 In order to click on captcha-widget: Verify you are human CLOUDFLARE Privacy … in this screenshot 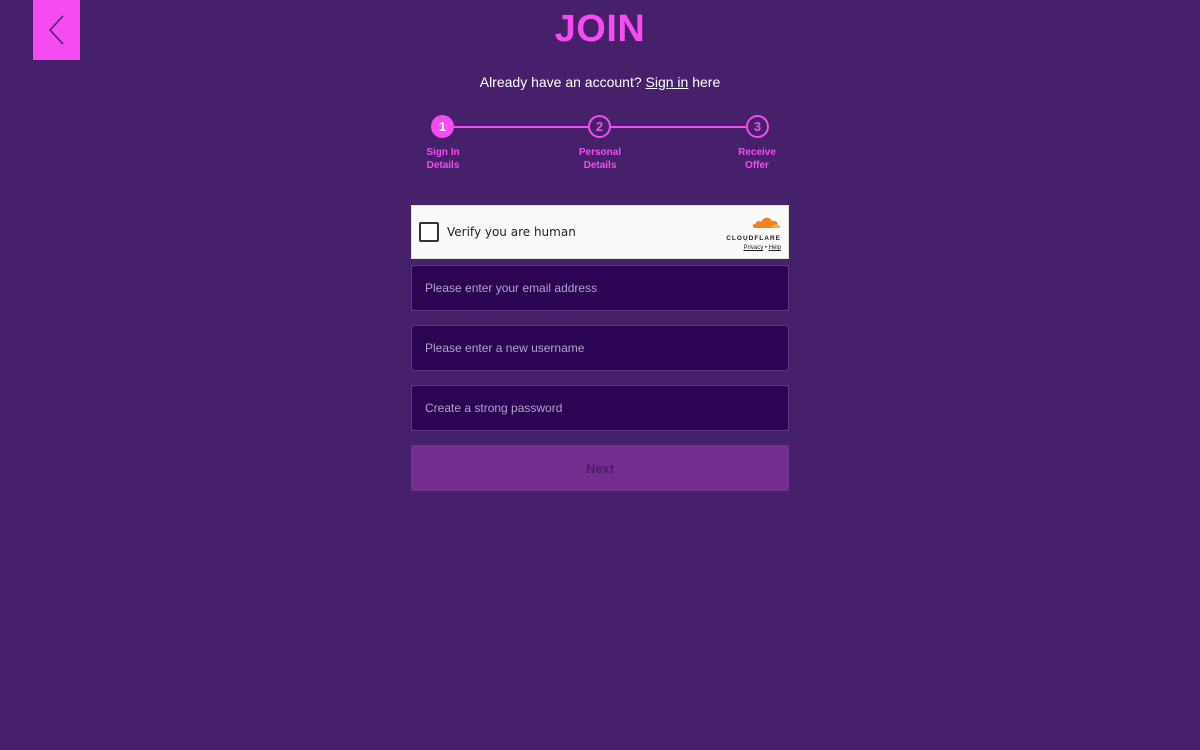, I will do `click(600, 232)`.